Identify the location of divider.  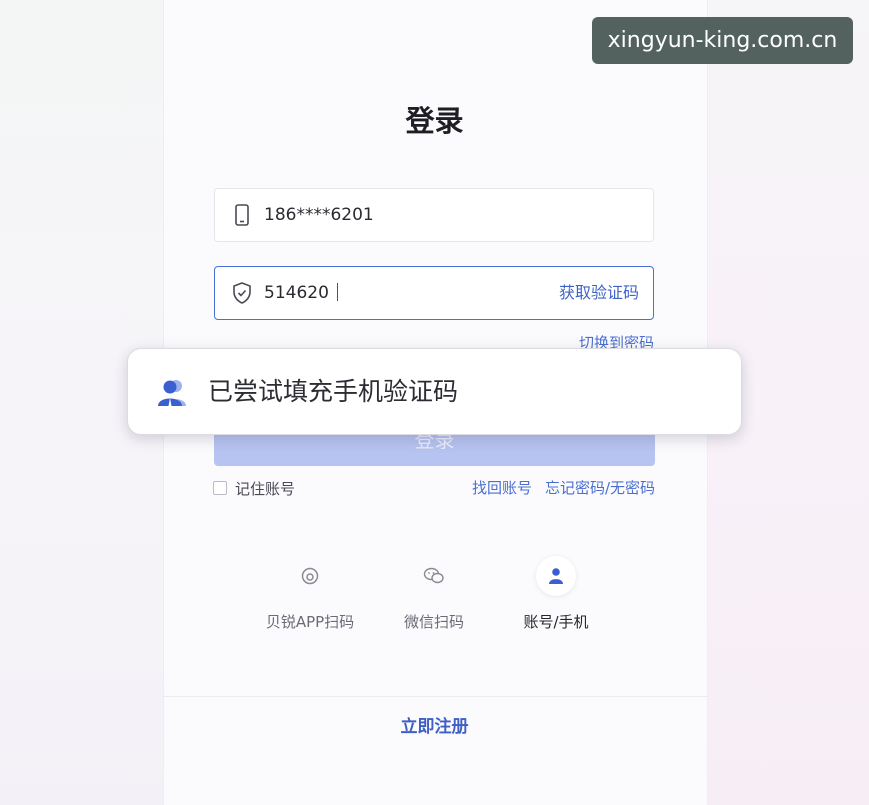
(435, 696).